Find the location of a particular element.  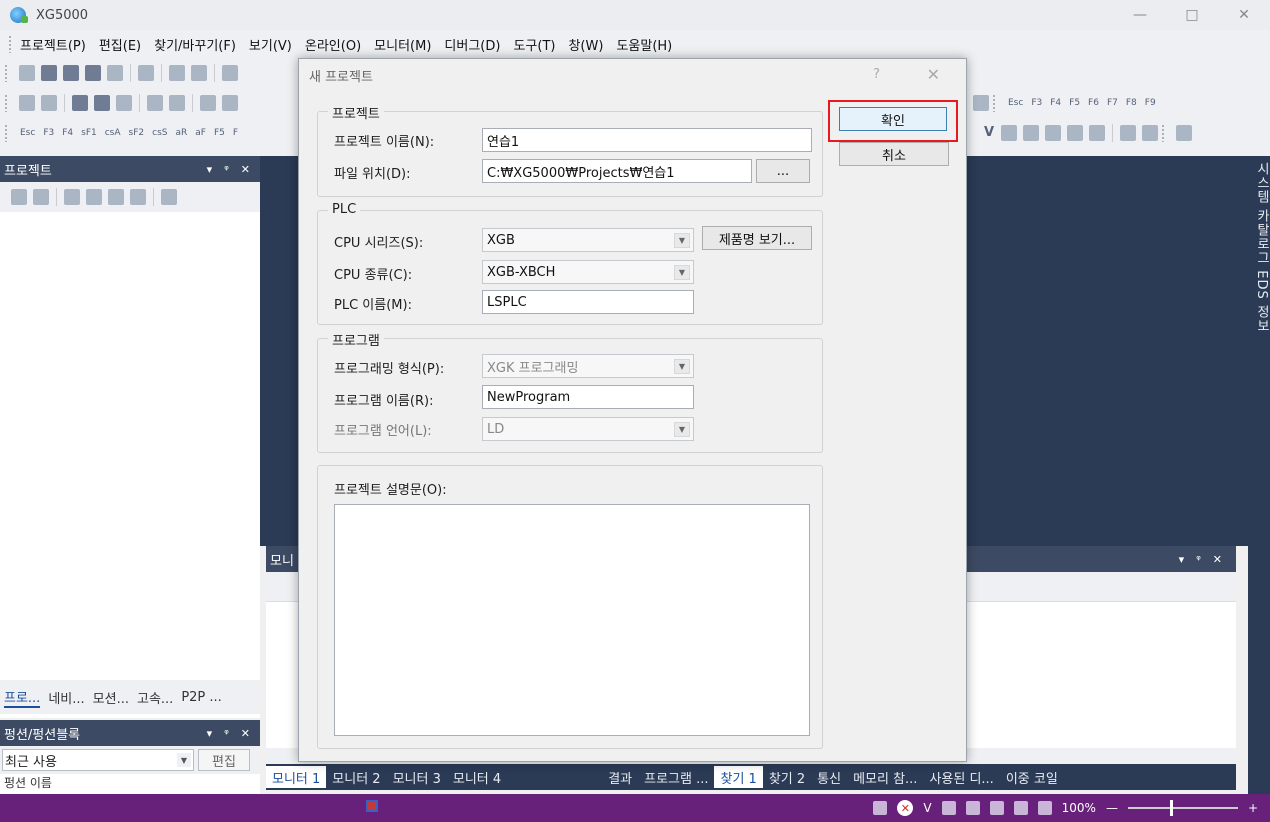

fkey-af: aF is located at coordinates (200, 133).